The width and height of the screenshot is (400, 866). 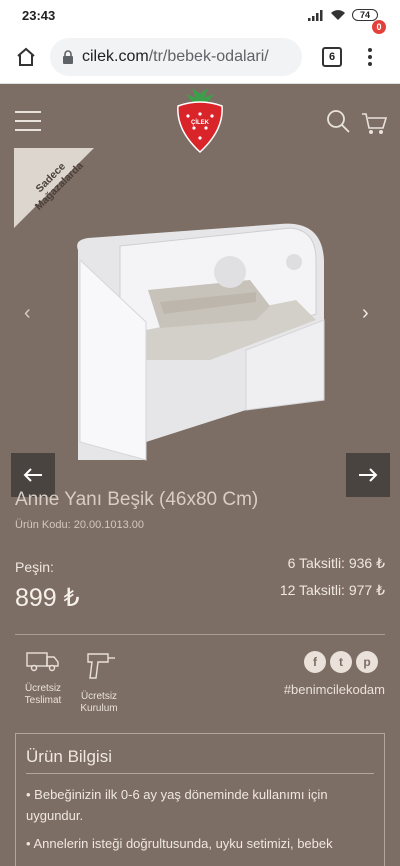 I want to click on home-icon, so click(x=26, y=56).